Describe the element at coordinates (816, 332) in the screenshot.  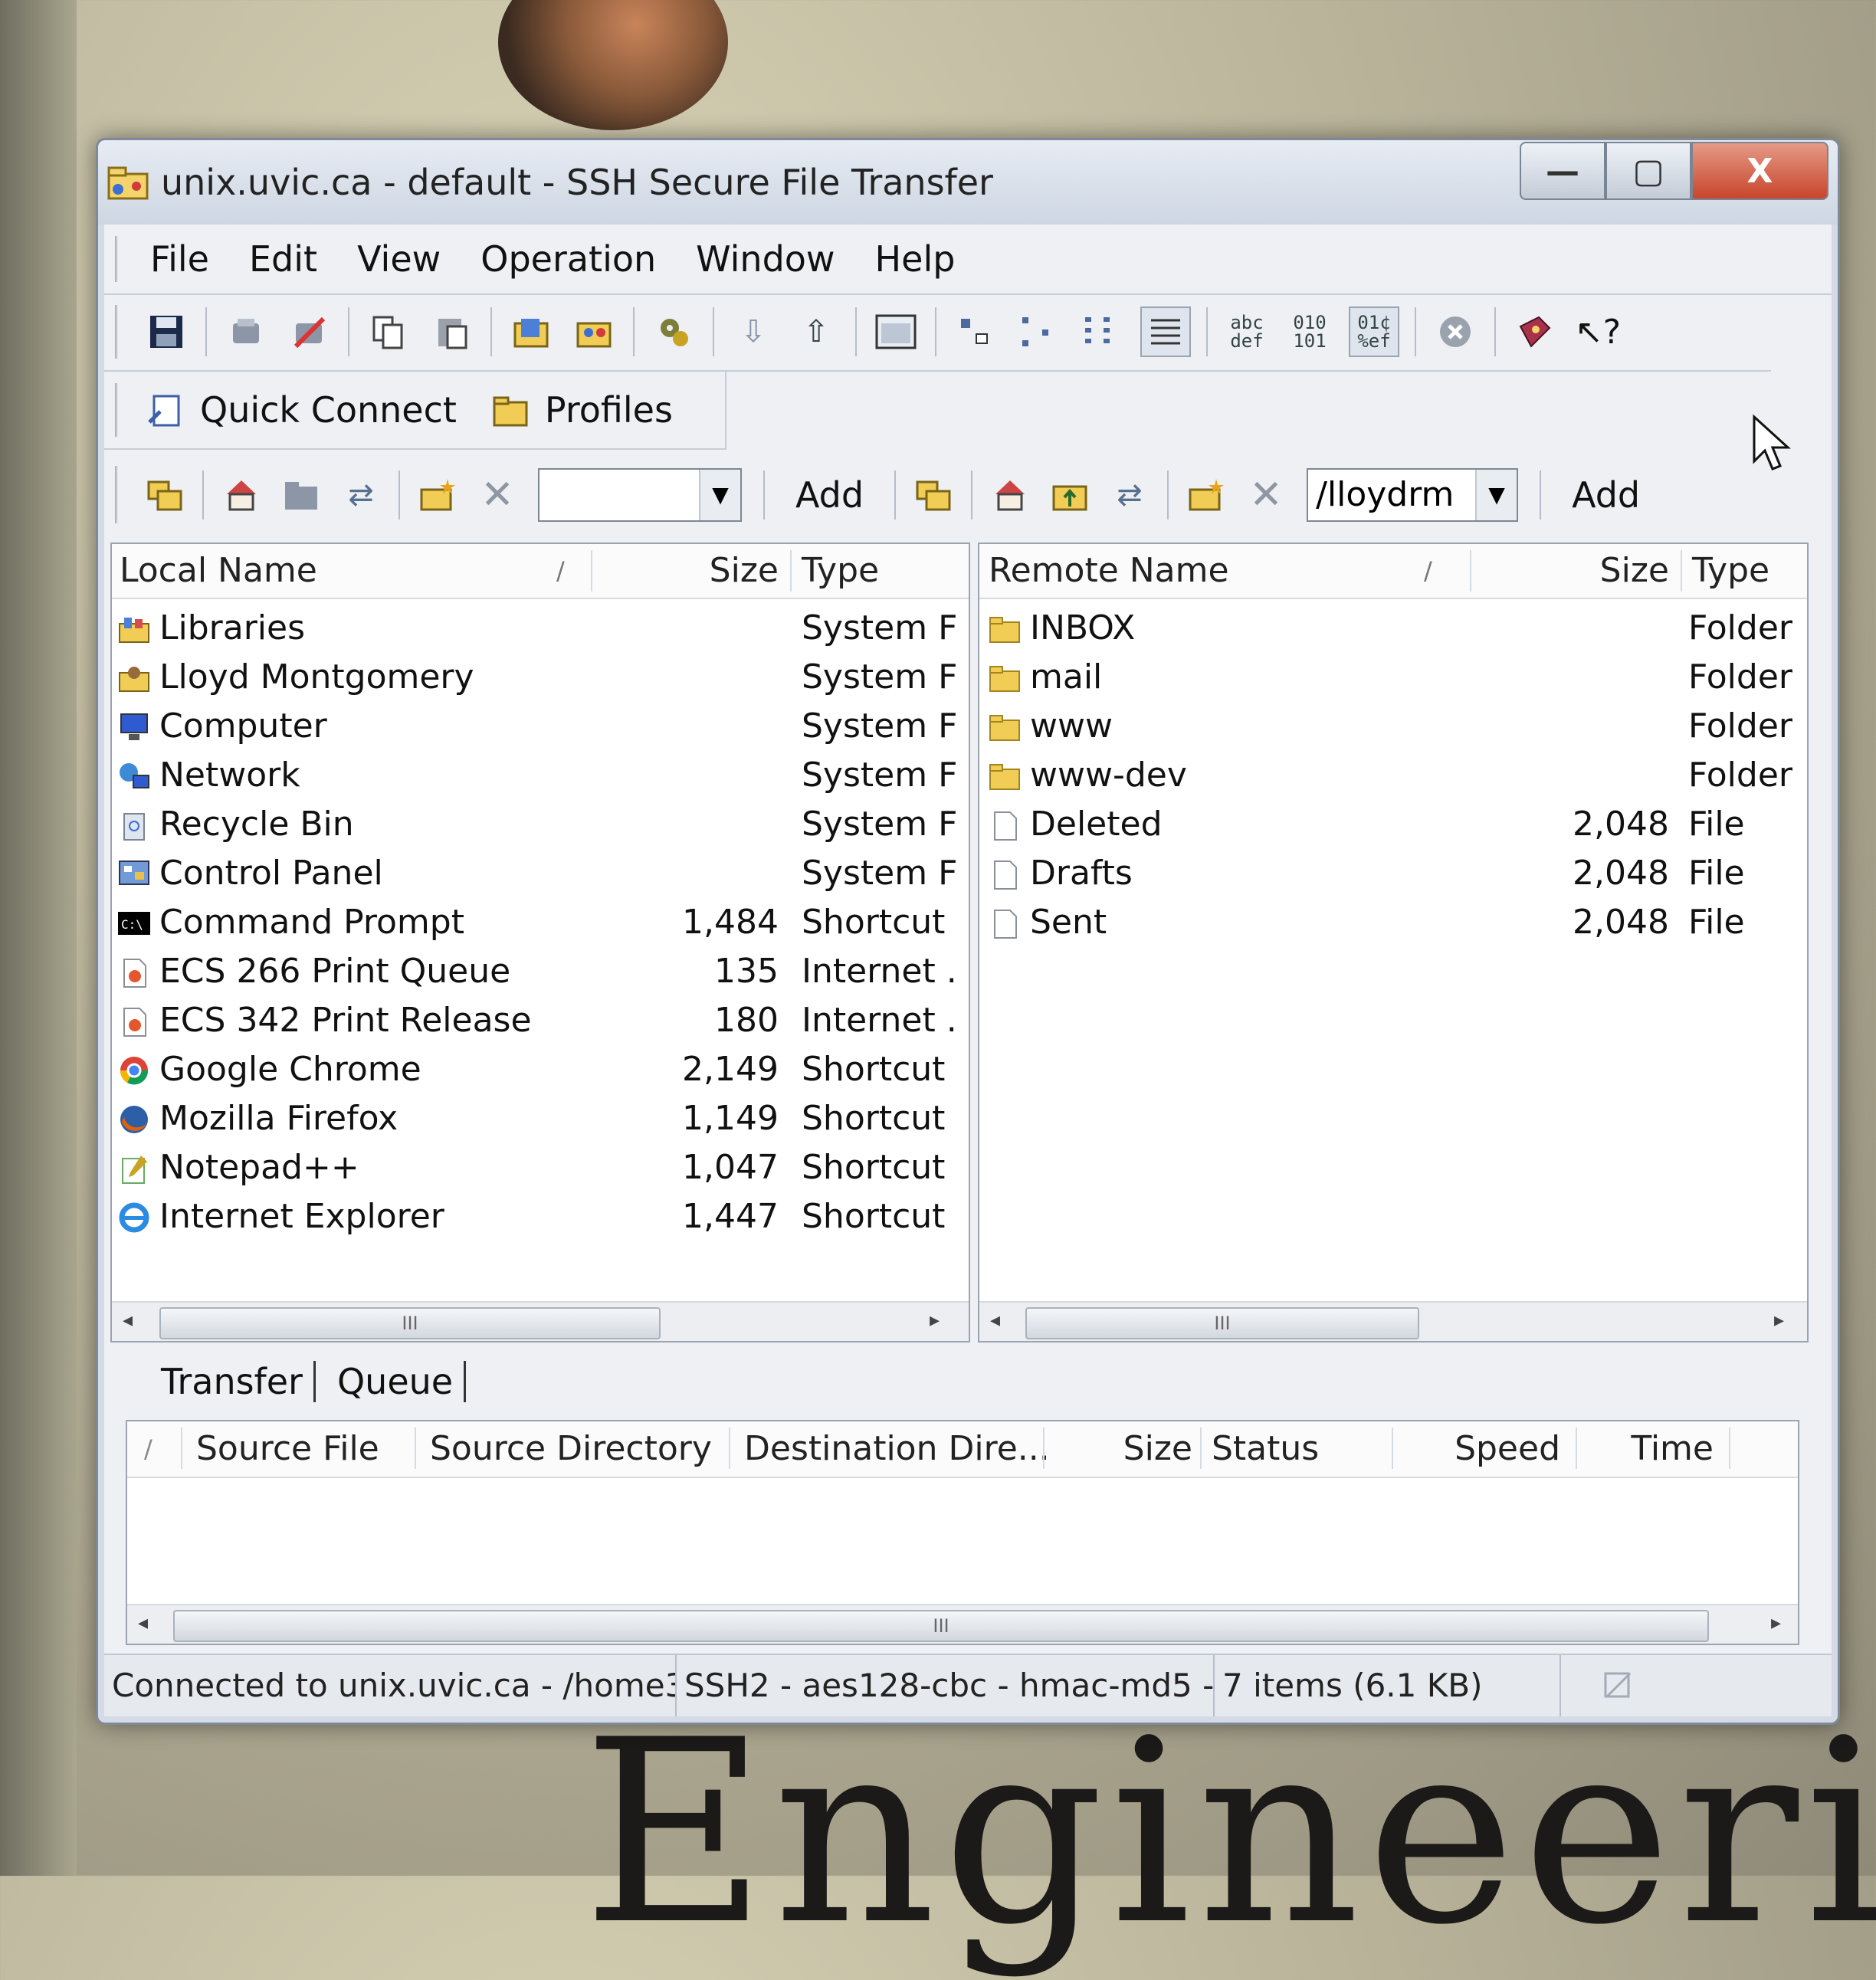
I see `upload-icon: ⇧` at that location.